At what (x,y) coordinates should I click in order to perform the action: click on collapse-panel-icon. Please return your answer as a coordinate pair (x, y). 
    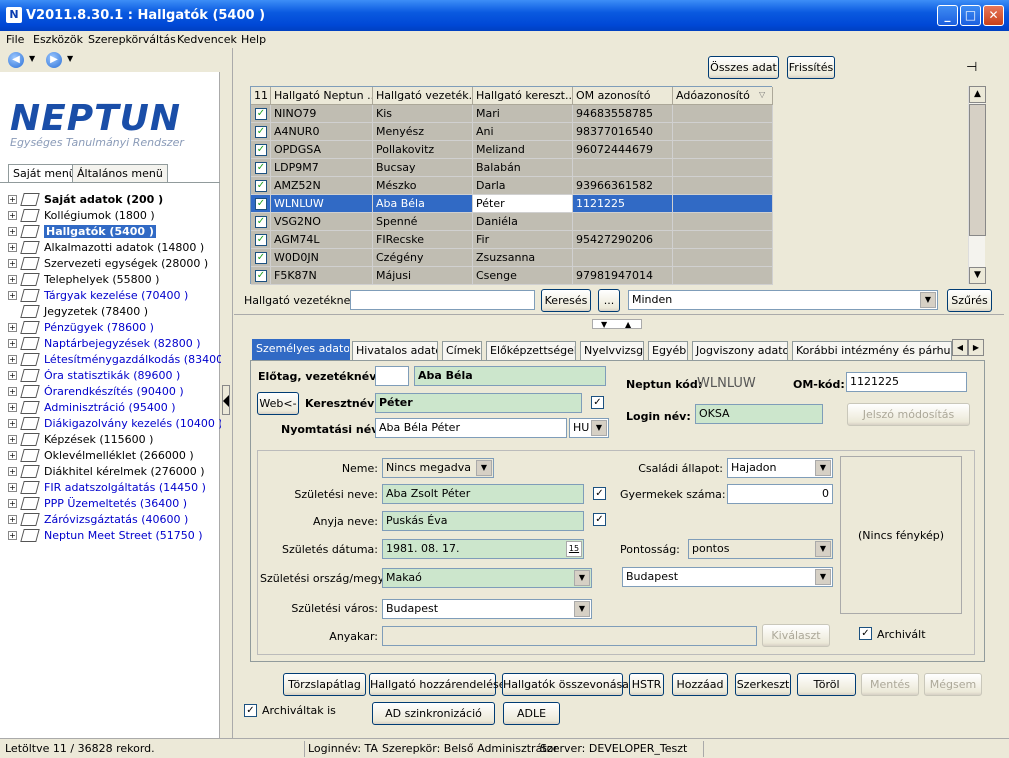
    Looking at the image, I should click on (226, 400).